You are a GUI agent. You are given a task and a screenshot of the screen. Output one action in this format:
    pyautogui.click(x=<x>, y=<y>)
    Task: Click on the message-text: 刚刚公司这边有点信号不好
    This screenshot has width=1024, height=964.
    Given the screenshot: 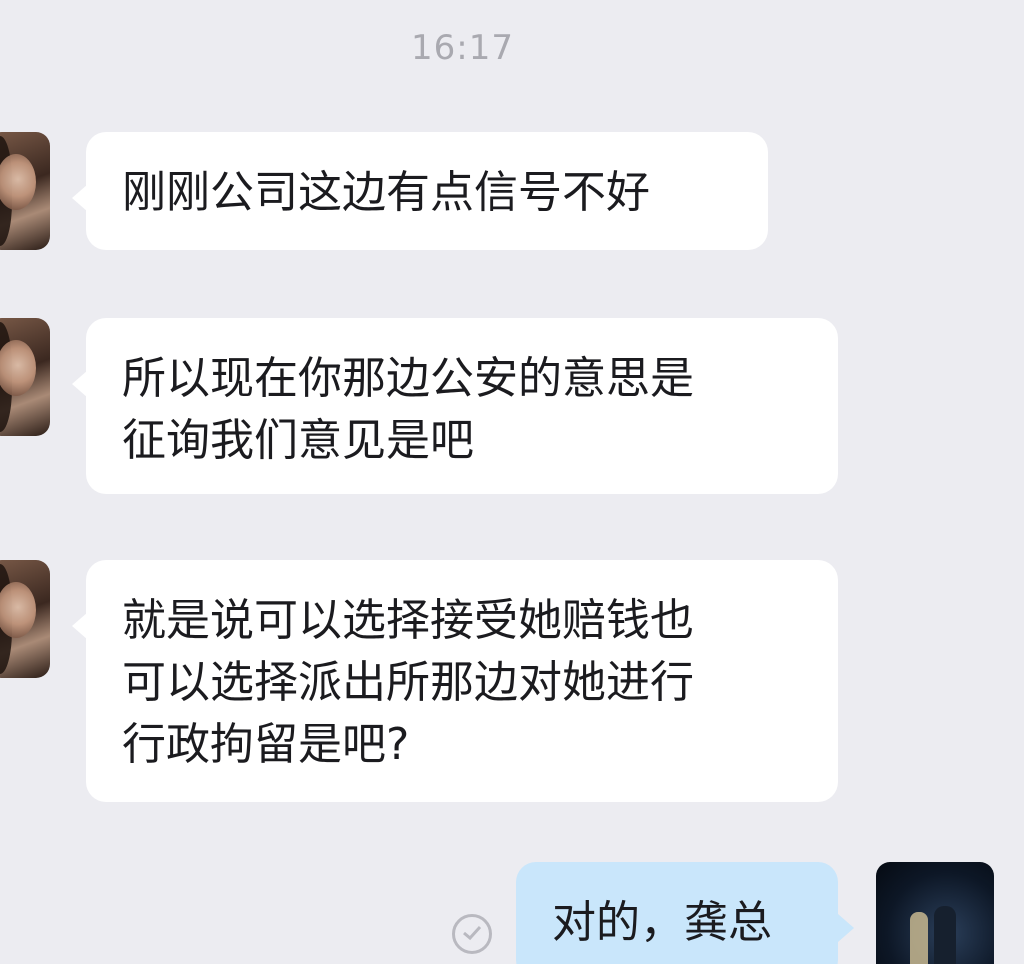 What is the action you would take?
    pyautogui.click(x=386, y=192)
    